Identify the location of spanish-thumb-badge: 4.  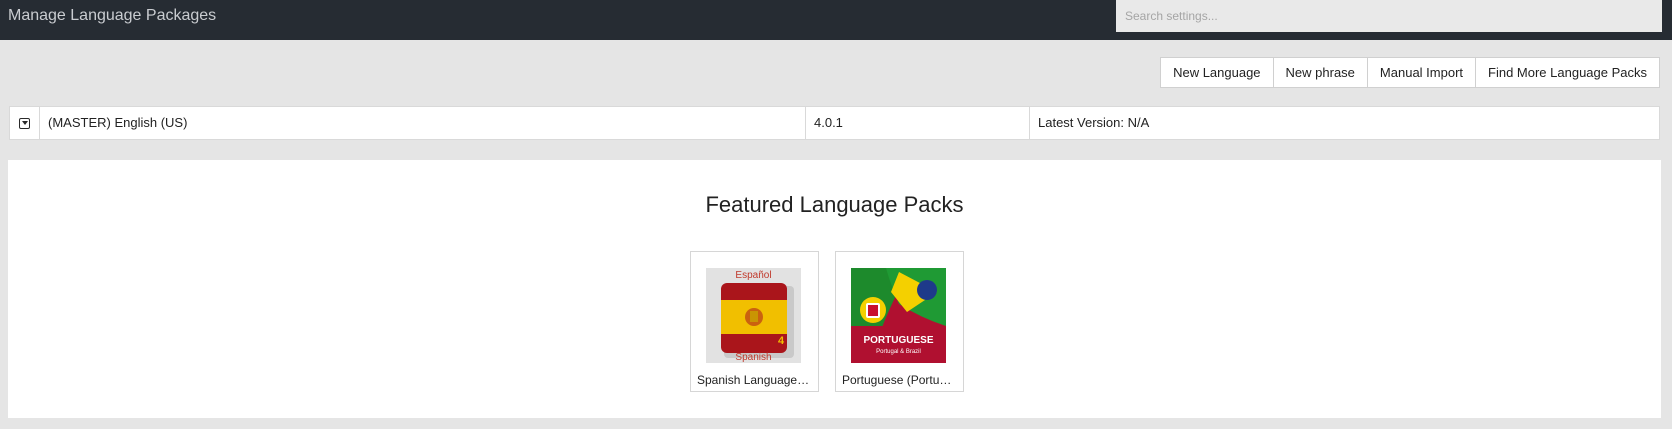
(781, 341).